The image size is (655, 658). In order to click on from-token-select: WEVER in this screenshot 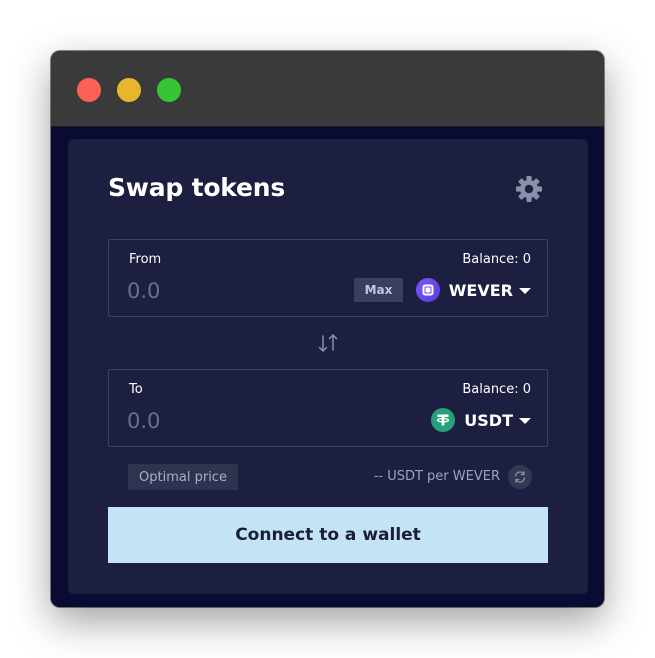, I will do `click(473, 290)`.